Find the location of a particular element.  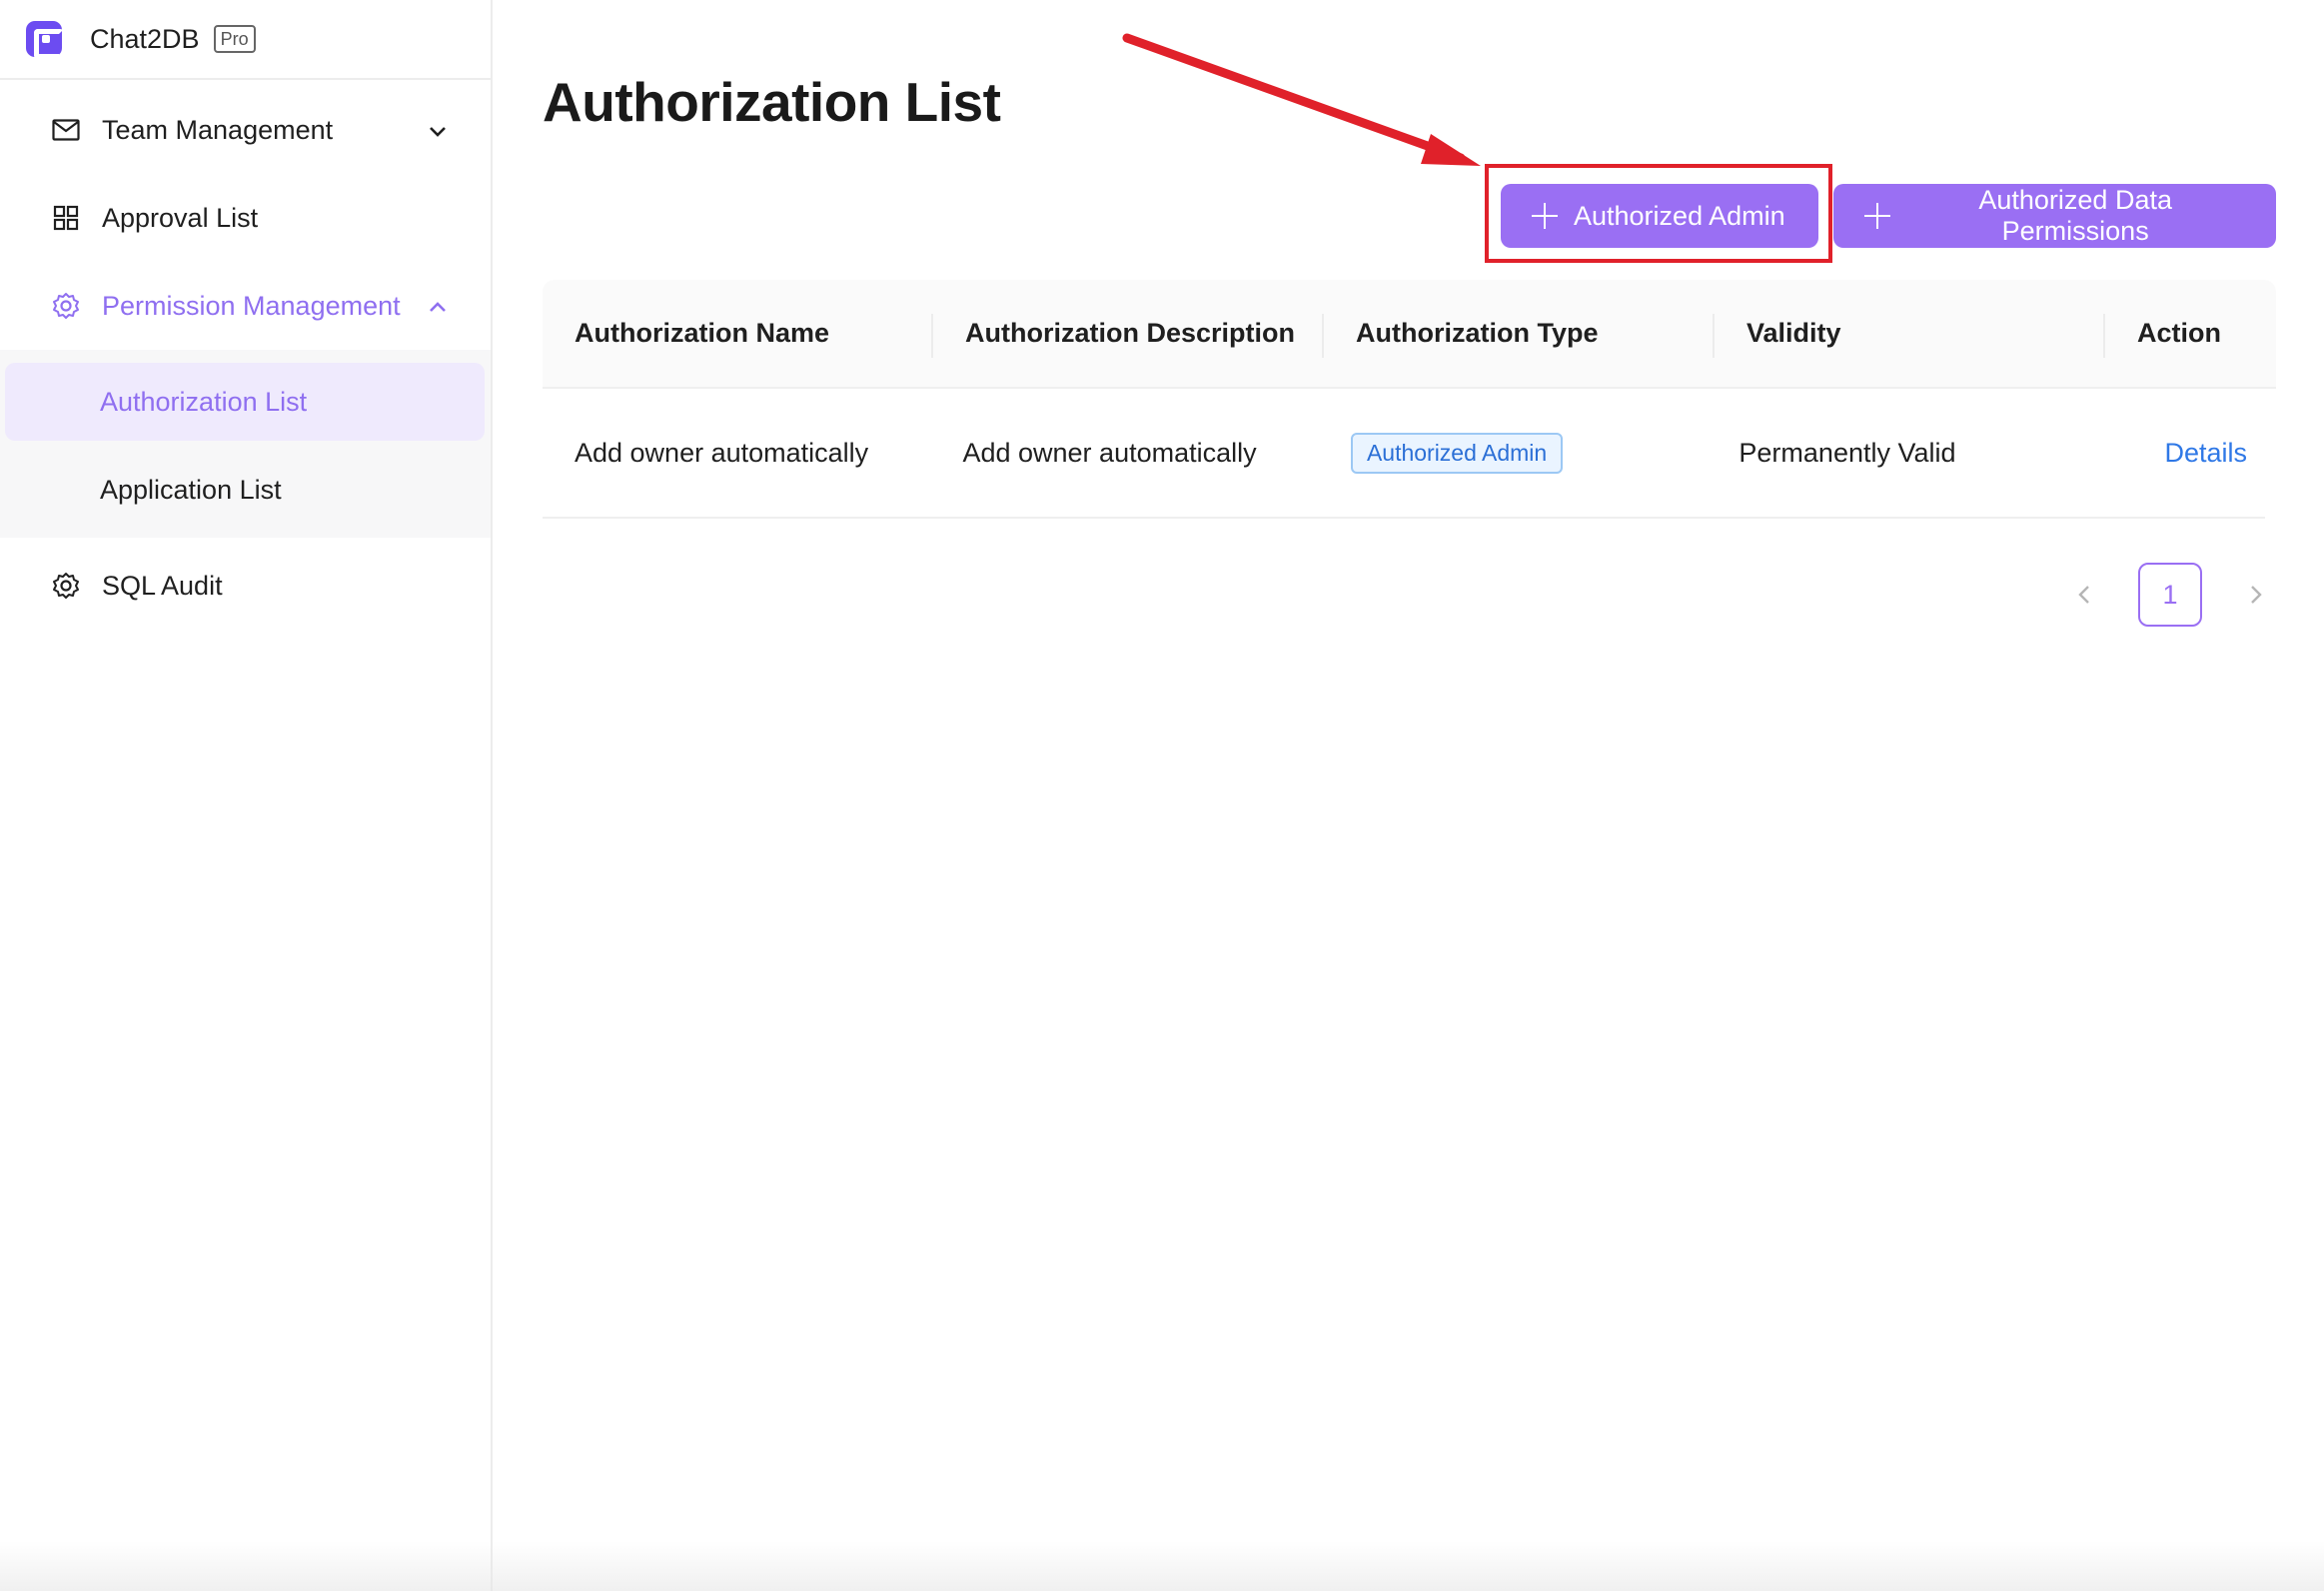

sidebar-item-label: Team Management is located at coordinates (218, 129).